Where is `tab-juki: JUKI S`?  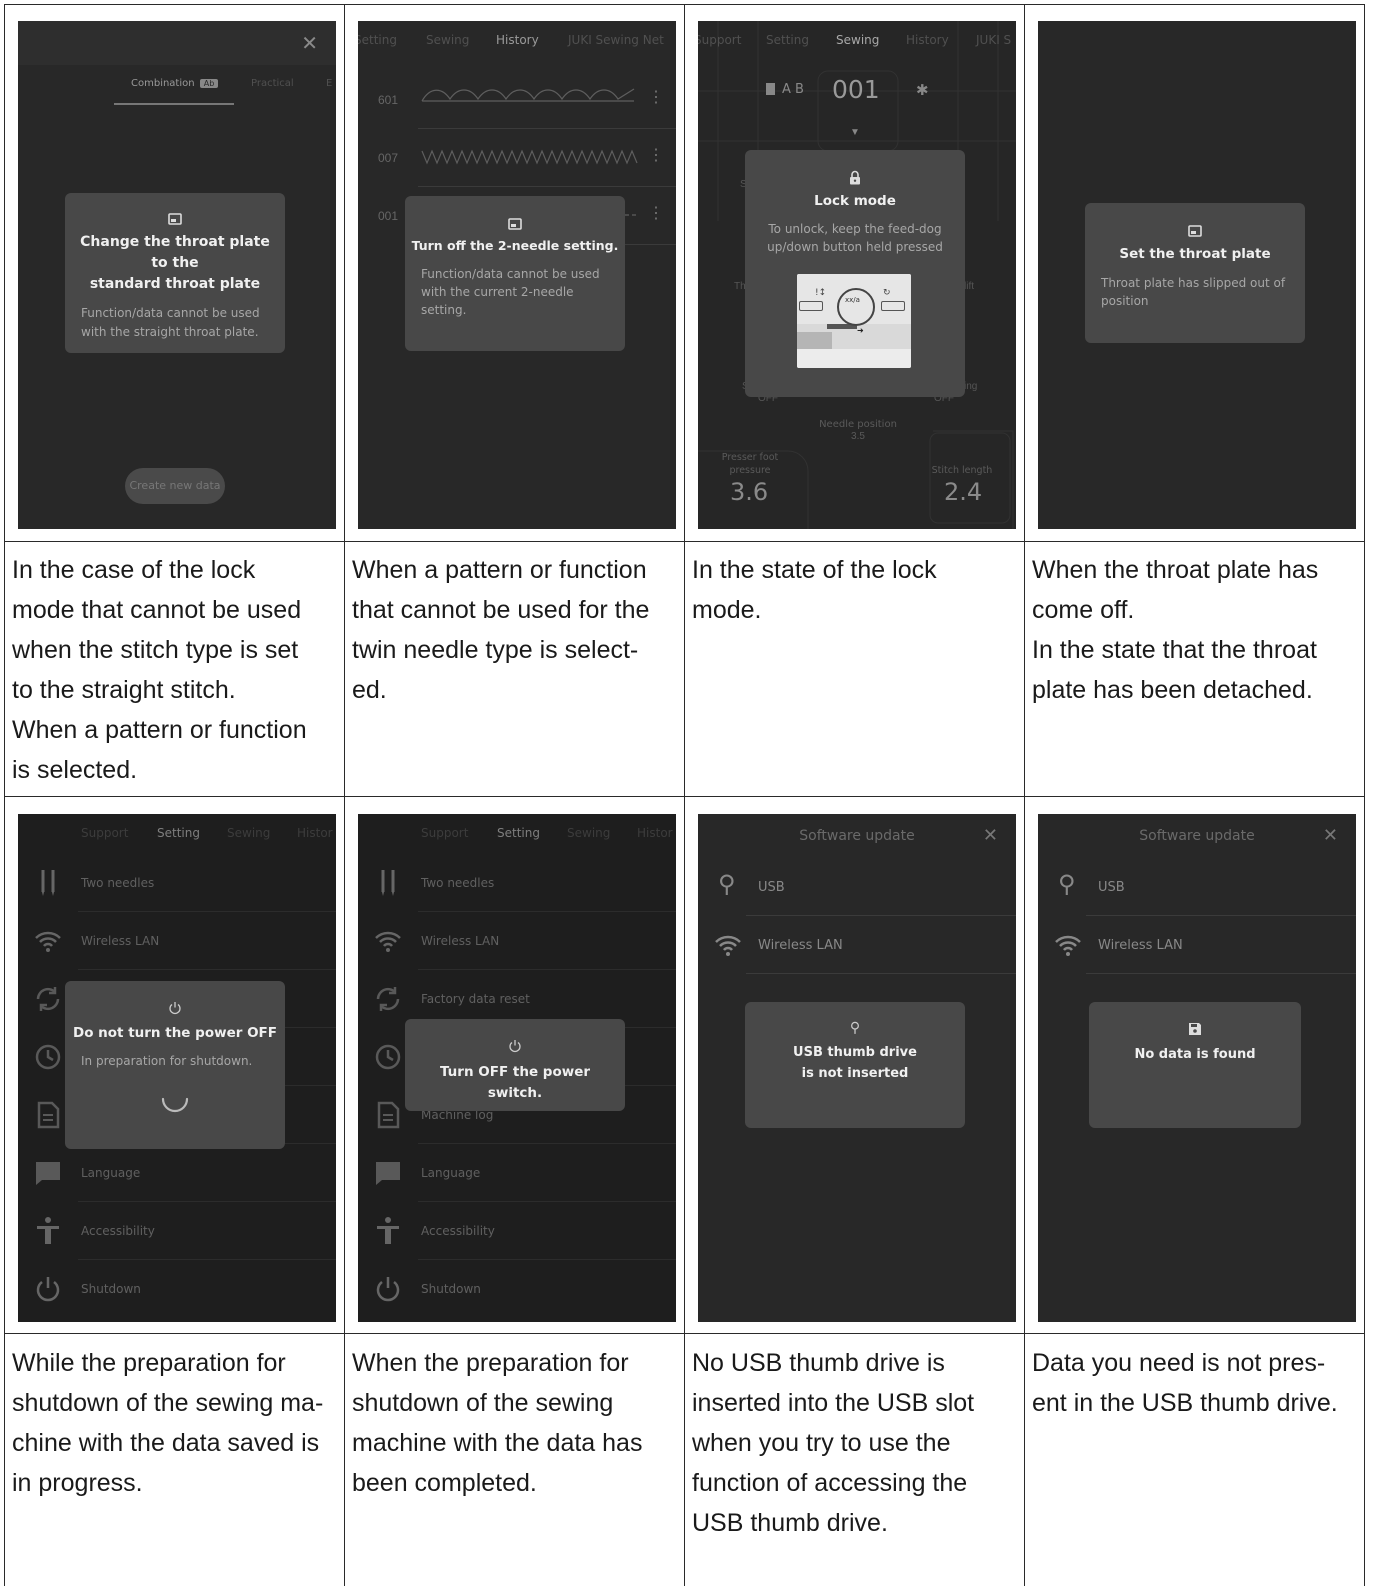 tab-juki: JUKI S is located at coordinates (993, 40).